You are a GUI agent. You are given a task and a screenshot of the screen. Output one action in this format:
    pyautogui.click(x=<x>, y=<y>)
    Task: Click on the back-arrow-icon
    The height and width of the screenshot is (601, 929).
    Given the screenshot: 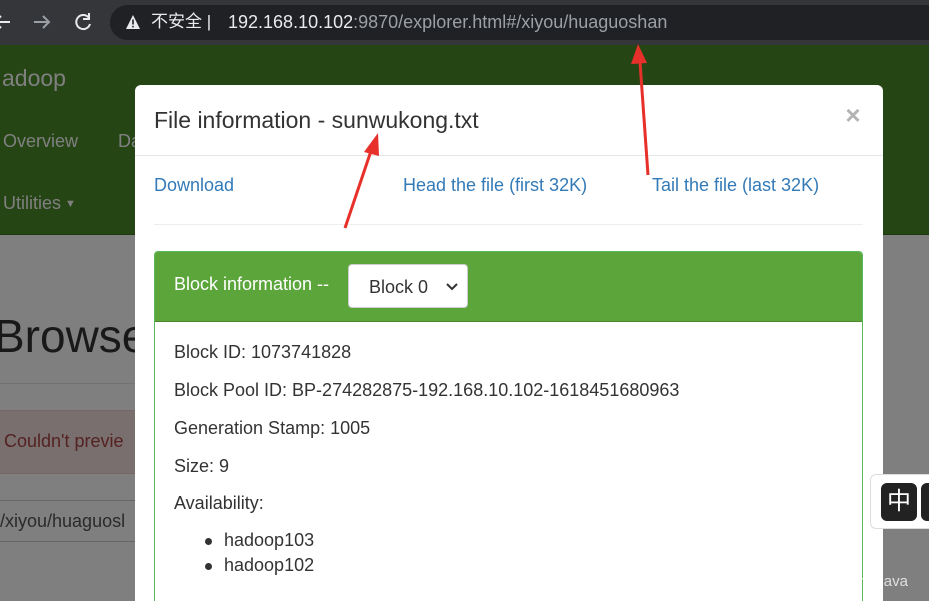 What is the action you would take?
    pyautogui.click(x=7, y=22)
    